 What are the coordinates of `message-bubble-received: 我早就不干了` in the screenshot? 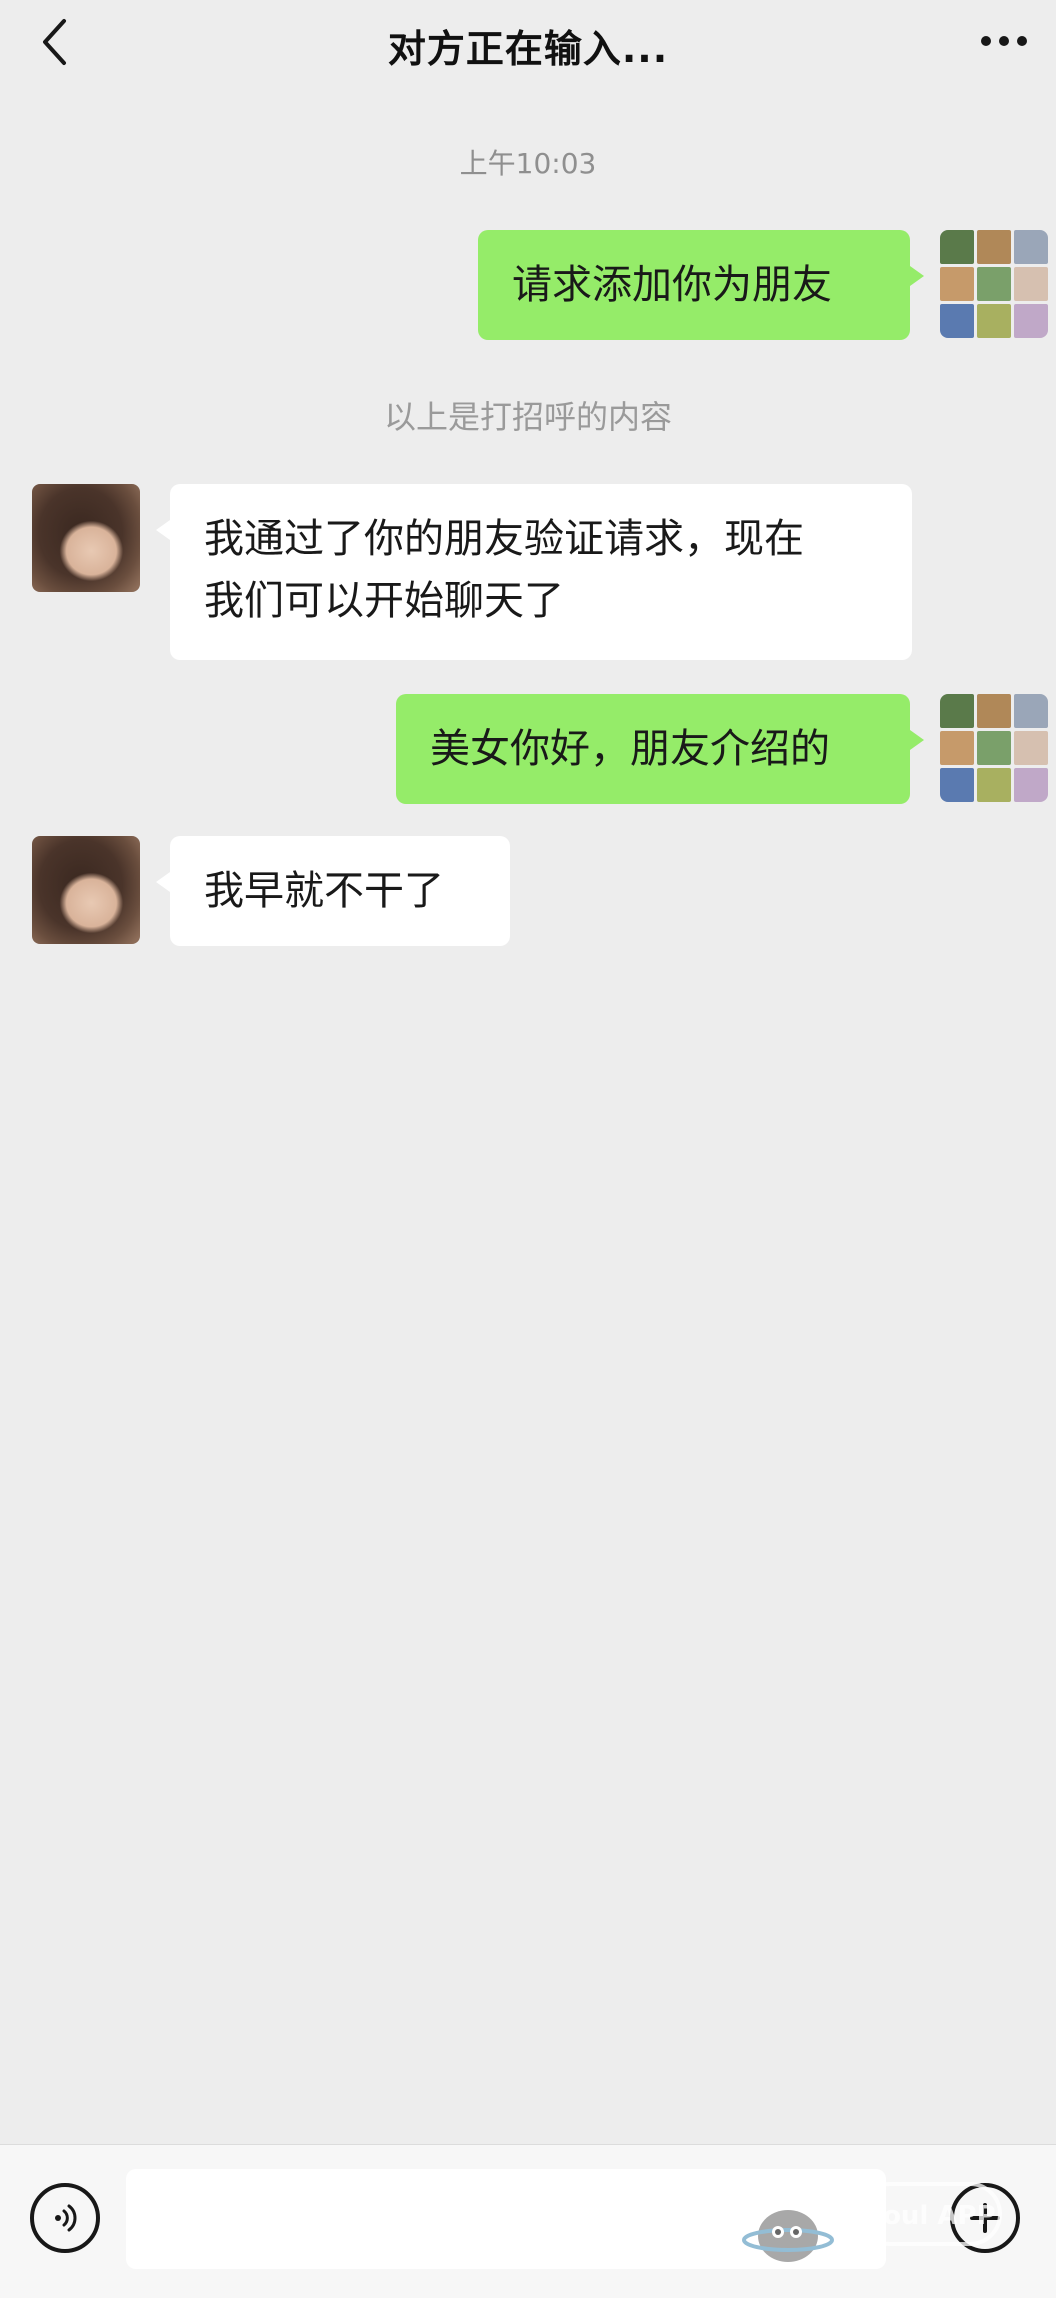 It's located at (333, 891).